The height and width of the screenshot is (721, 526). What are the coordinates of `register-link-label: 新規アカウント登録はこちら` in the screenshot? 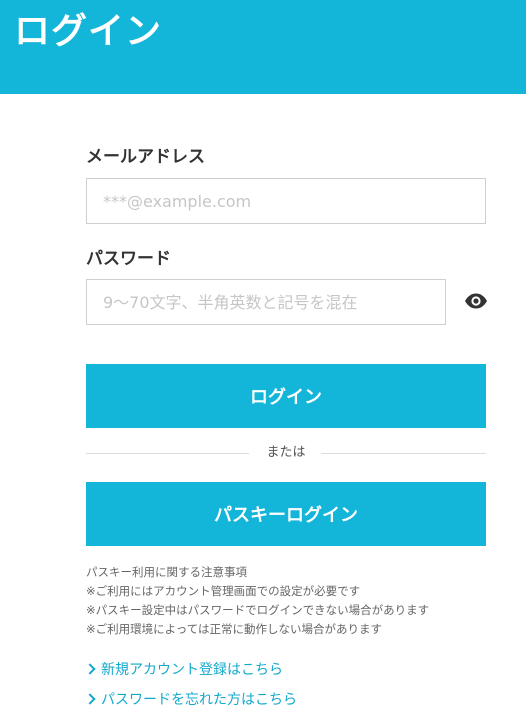 It's located at (192, 670).